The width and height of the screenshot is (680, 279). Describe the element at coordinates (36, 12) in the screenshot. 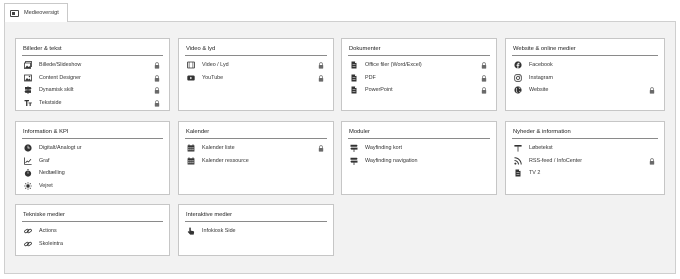

I see `tab-medieoversigt: Medieoversigt` at that location.